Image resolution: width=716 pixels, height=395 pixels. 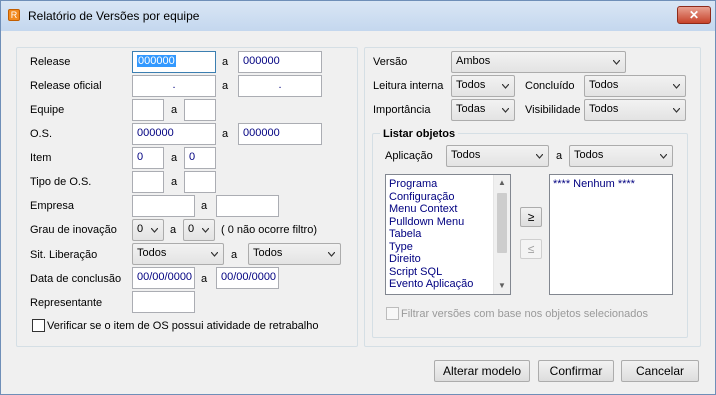 What do you see at coordinates (148, 182) in the screenshot?
I see `tipo-os-from-input` at bounding box center [148, 182].